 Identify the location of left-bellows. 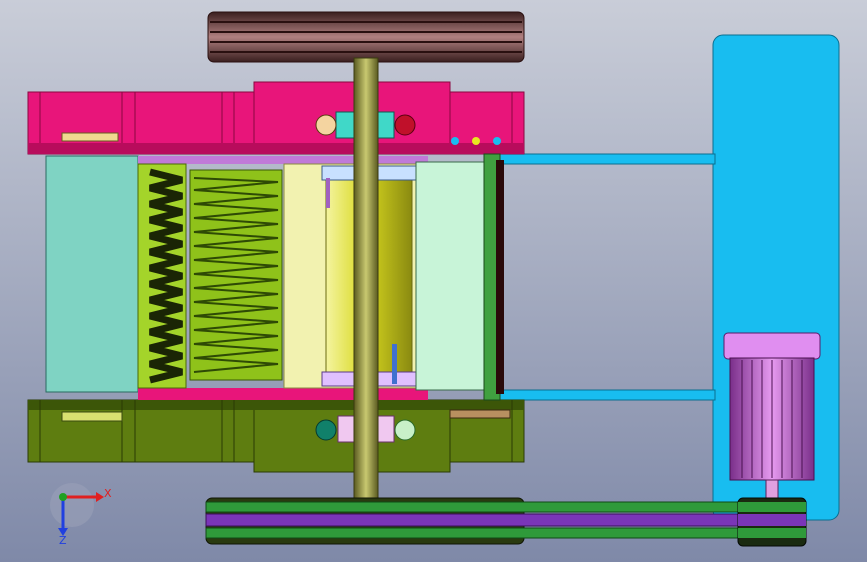
(162, 276).